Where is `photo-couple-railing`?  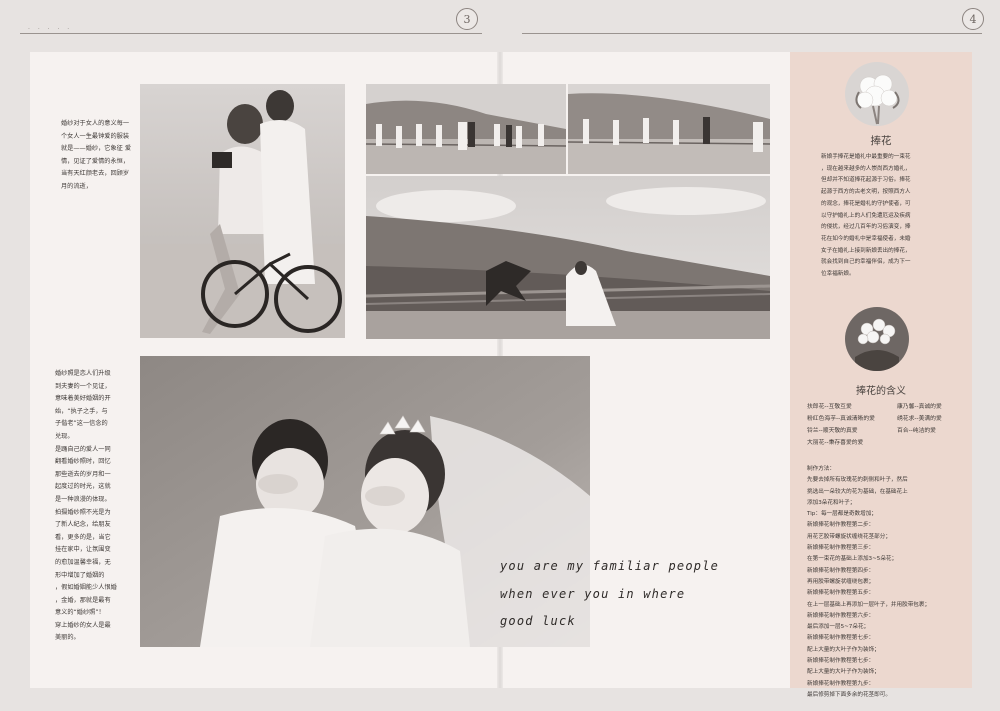
photo-couple-railing is located at coordinates (568, 257).